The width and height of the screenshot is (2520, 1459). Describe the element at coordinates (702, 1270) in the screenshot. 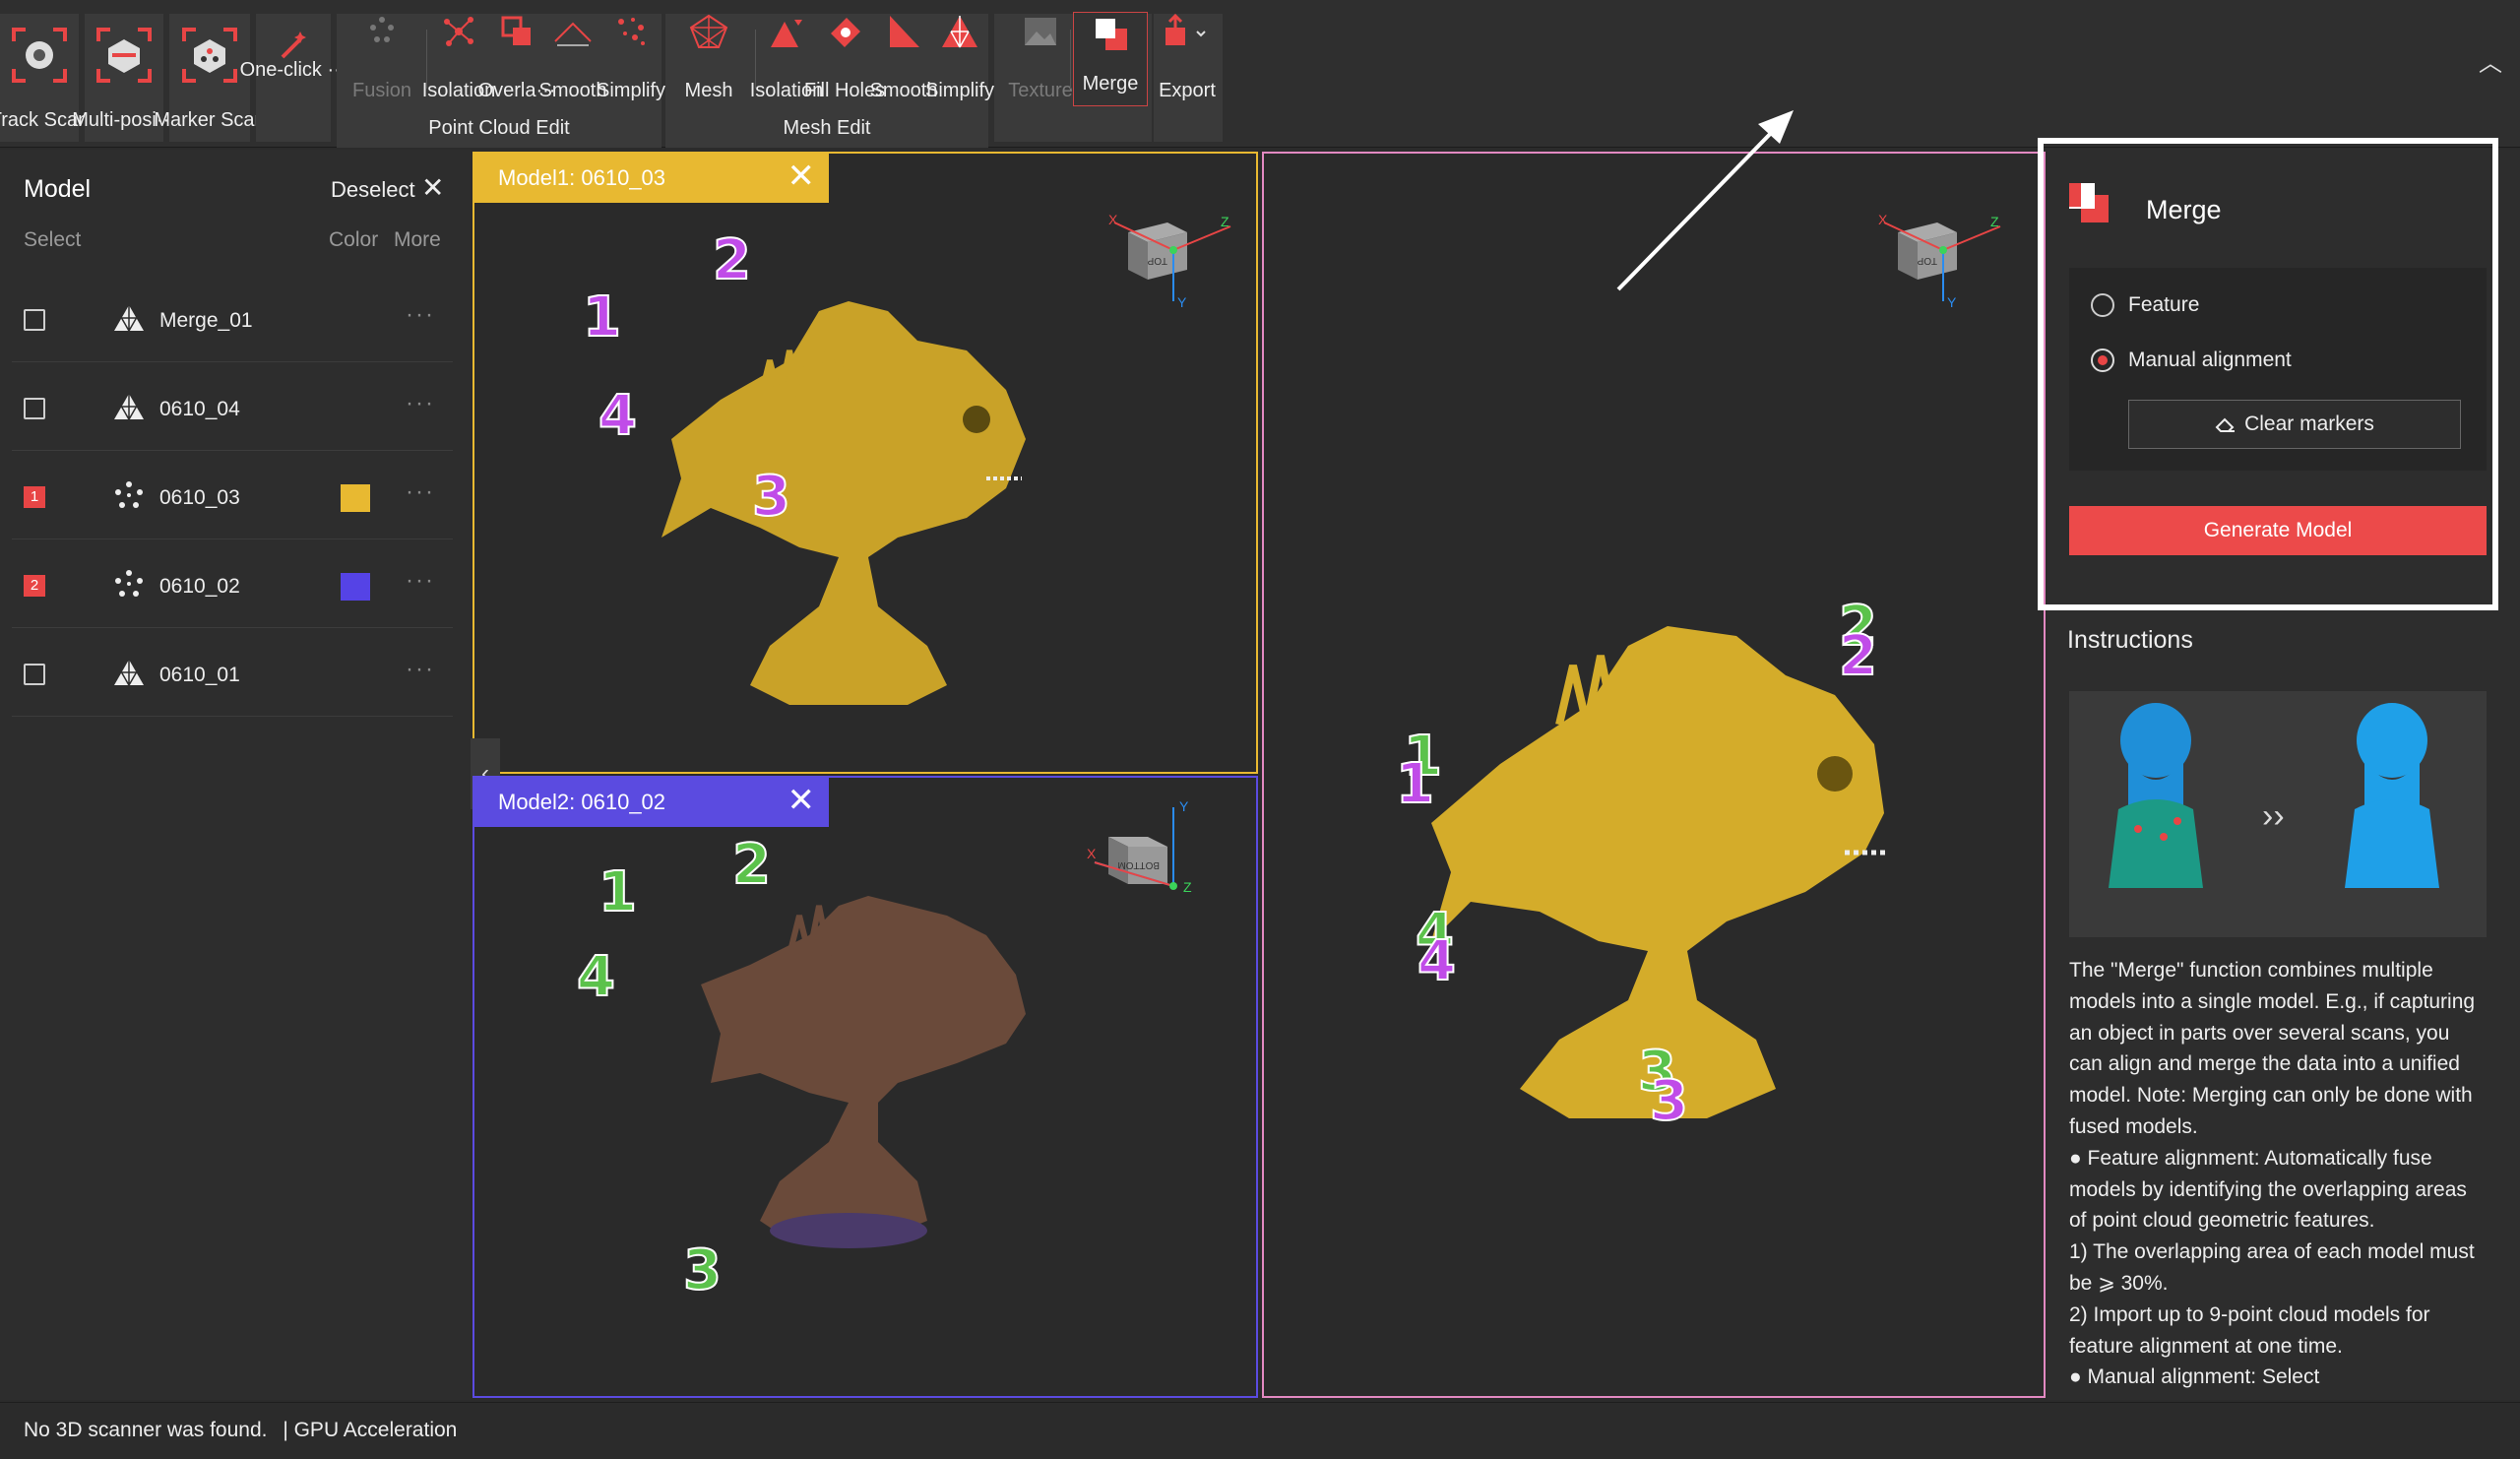

I see `point-label-3: 3` at that location.